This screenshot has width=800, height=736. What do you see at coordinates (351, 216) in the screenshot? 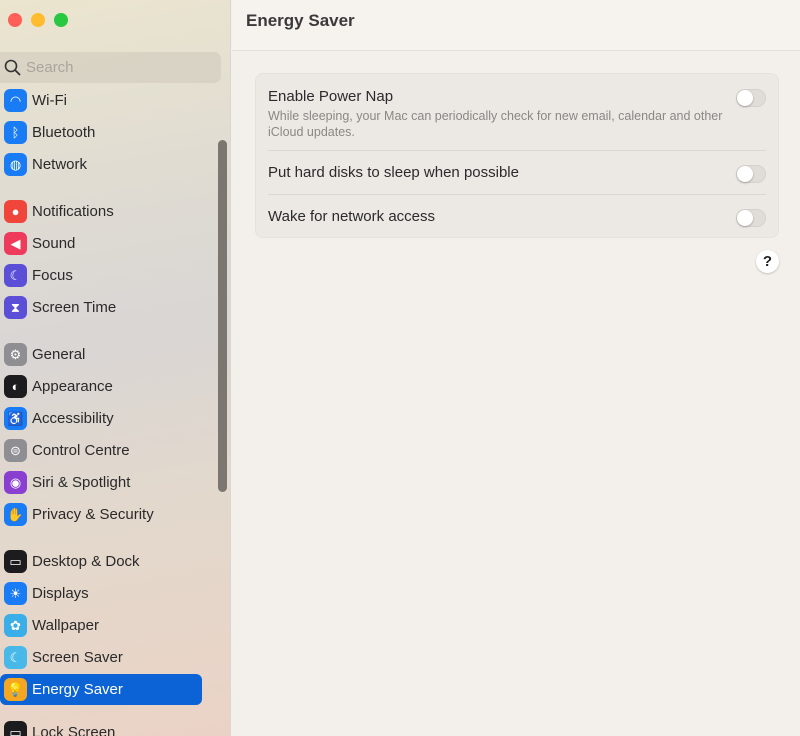
I see `setting-label: Wake for network access` at bounding box center [351, 216].